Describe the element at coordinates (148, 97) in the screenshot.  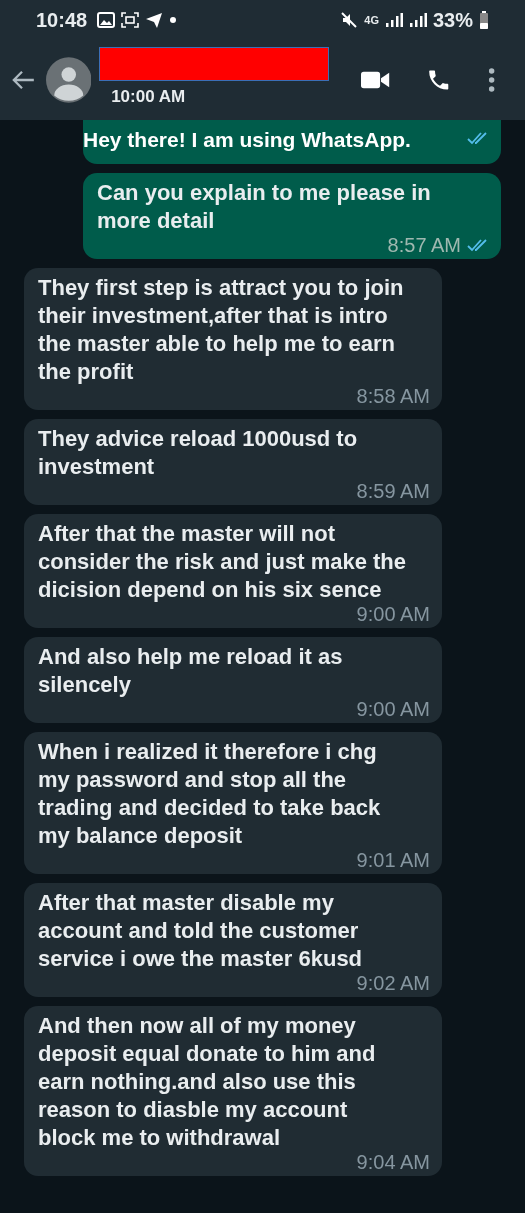
I see `last-seen: 10:00 AM` at that location.